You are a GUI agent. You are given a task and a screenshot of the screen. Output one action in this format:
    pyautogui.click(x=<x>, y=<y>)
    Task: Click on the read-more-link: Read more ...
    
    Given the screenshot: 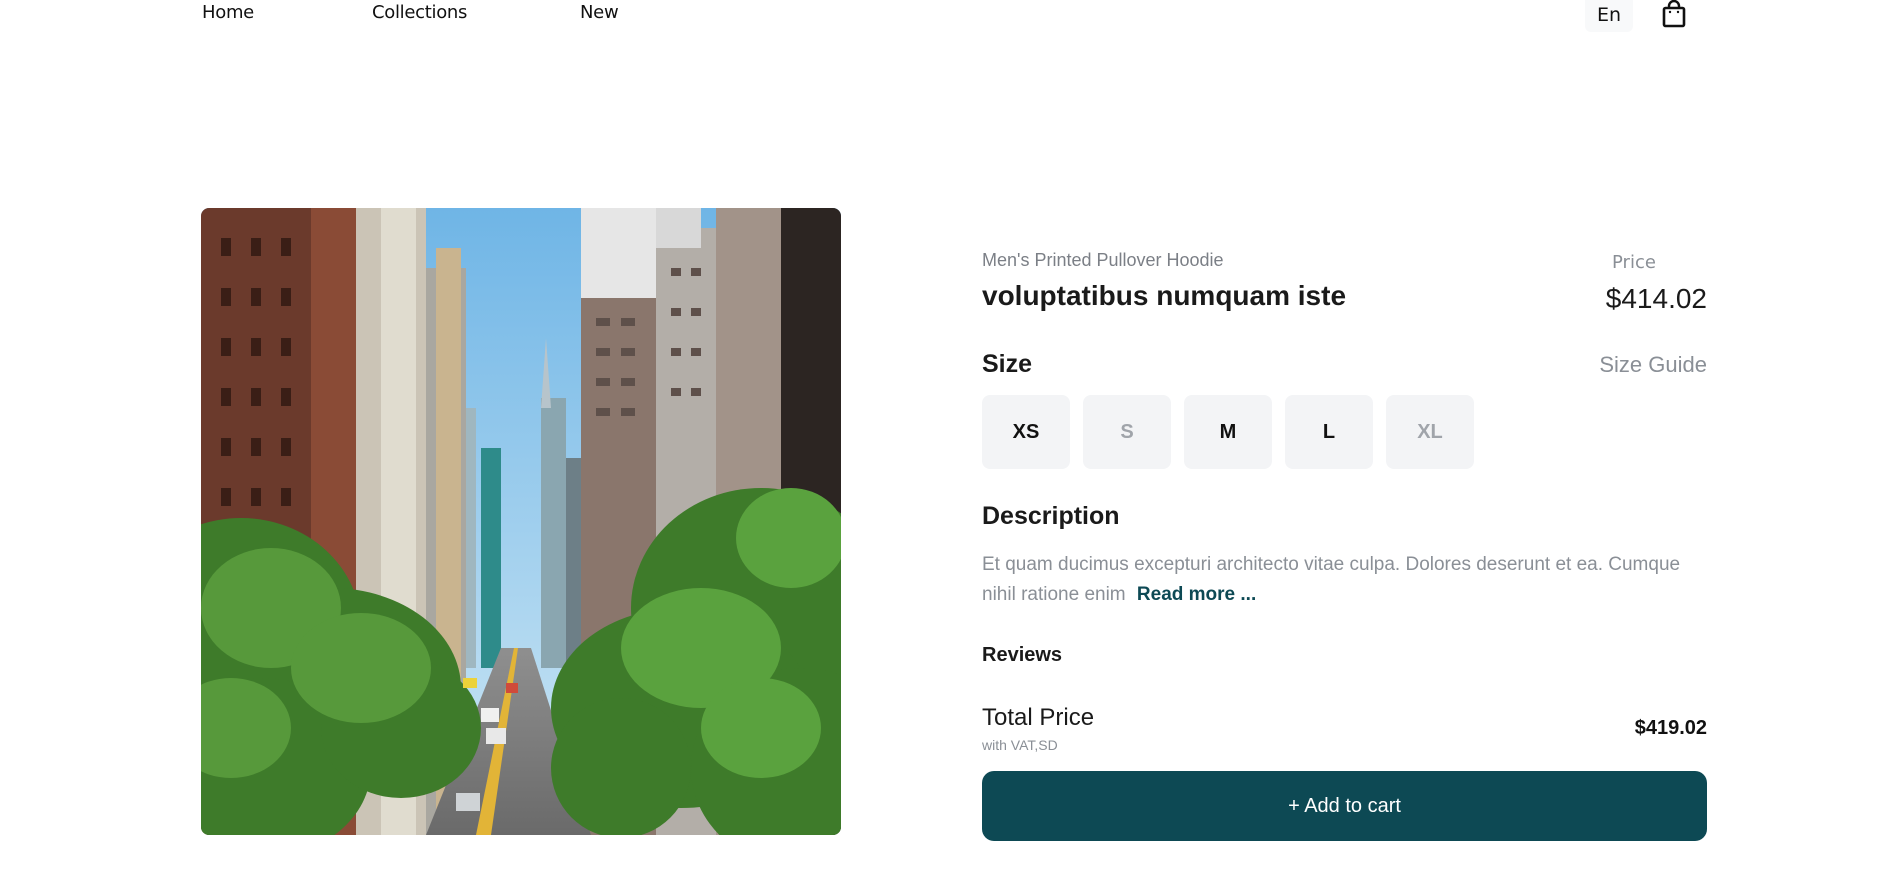 What is the action you would take?
    pyautogui.click(x=1196, y=594)
    